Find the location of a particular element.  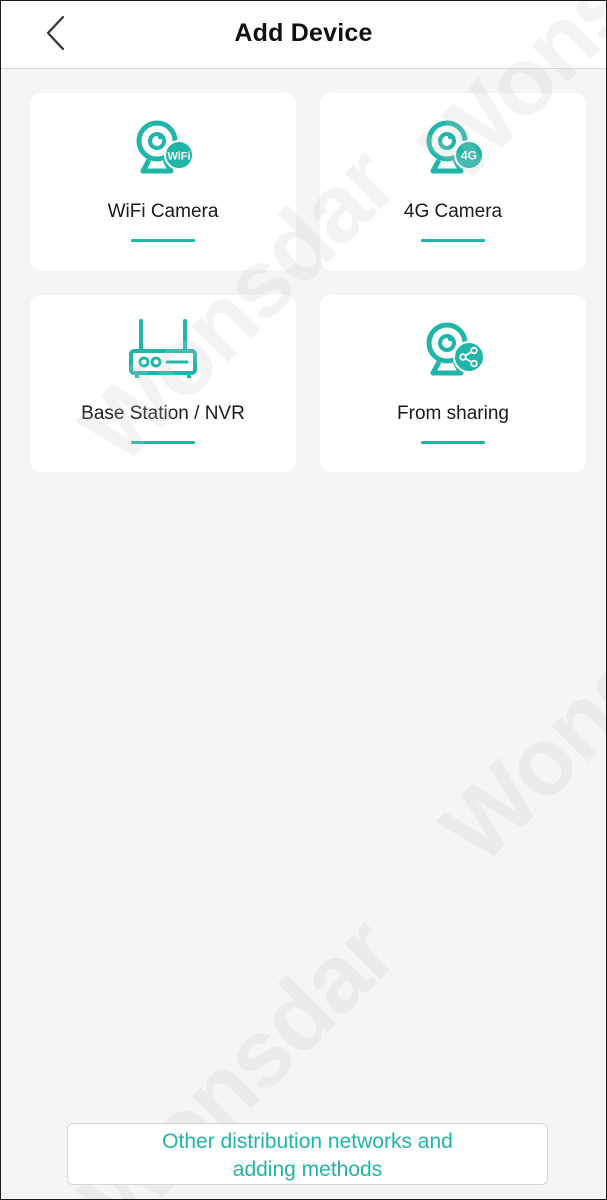

watermark-logo: Wonsdar is located at coordinates (513, 706).